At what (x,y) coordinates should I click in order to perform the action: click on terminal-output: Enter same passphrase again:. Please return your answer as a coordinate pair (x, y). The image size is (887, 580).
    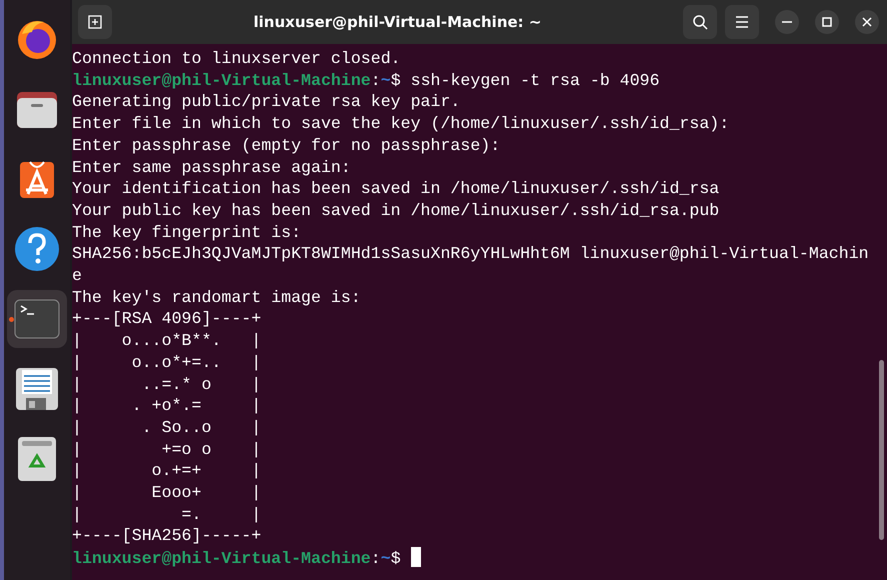
    Looking at the image, I should click on (211, 167).